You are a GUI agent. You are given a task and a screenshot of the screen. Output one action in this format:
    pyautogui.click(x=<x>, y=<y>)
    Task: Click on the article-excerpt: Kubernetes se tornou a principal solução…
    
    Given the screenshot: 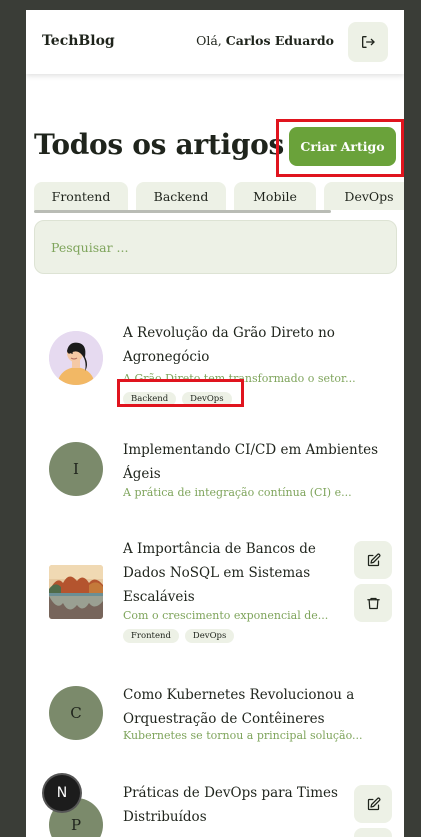 What is the action you would take?
    pyautogui.click(x=243, y=735)
    